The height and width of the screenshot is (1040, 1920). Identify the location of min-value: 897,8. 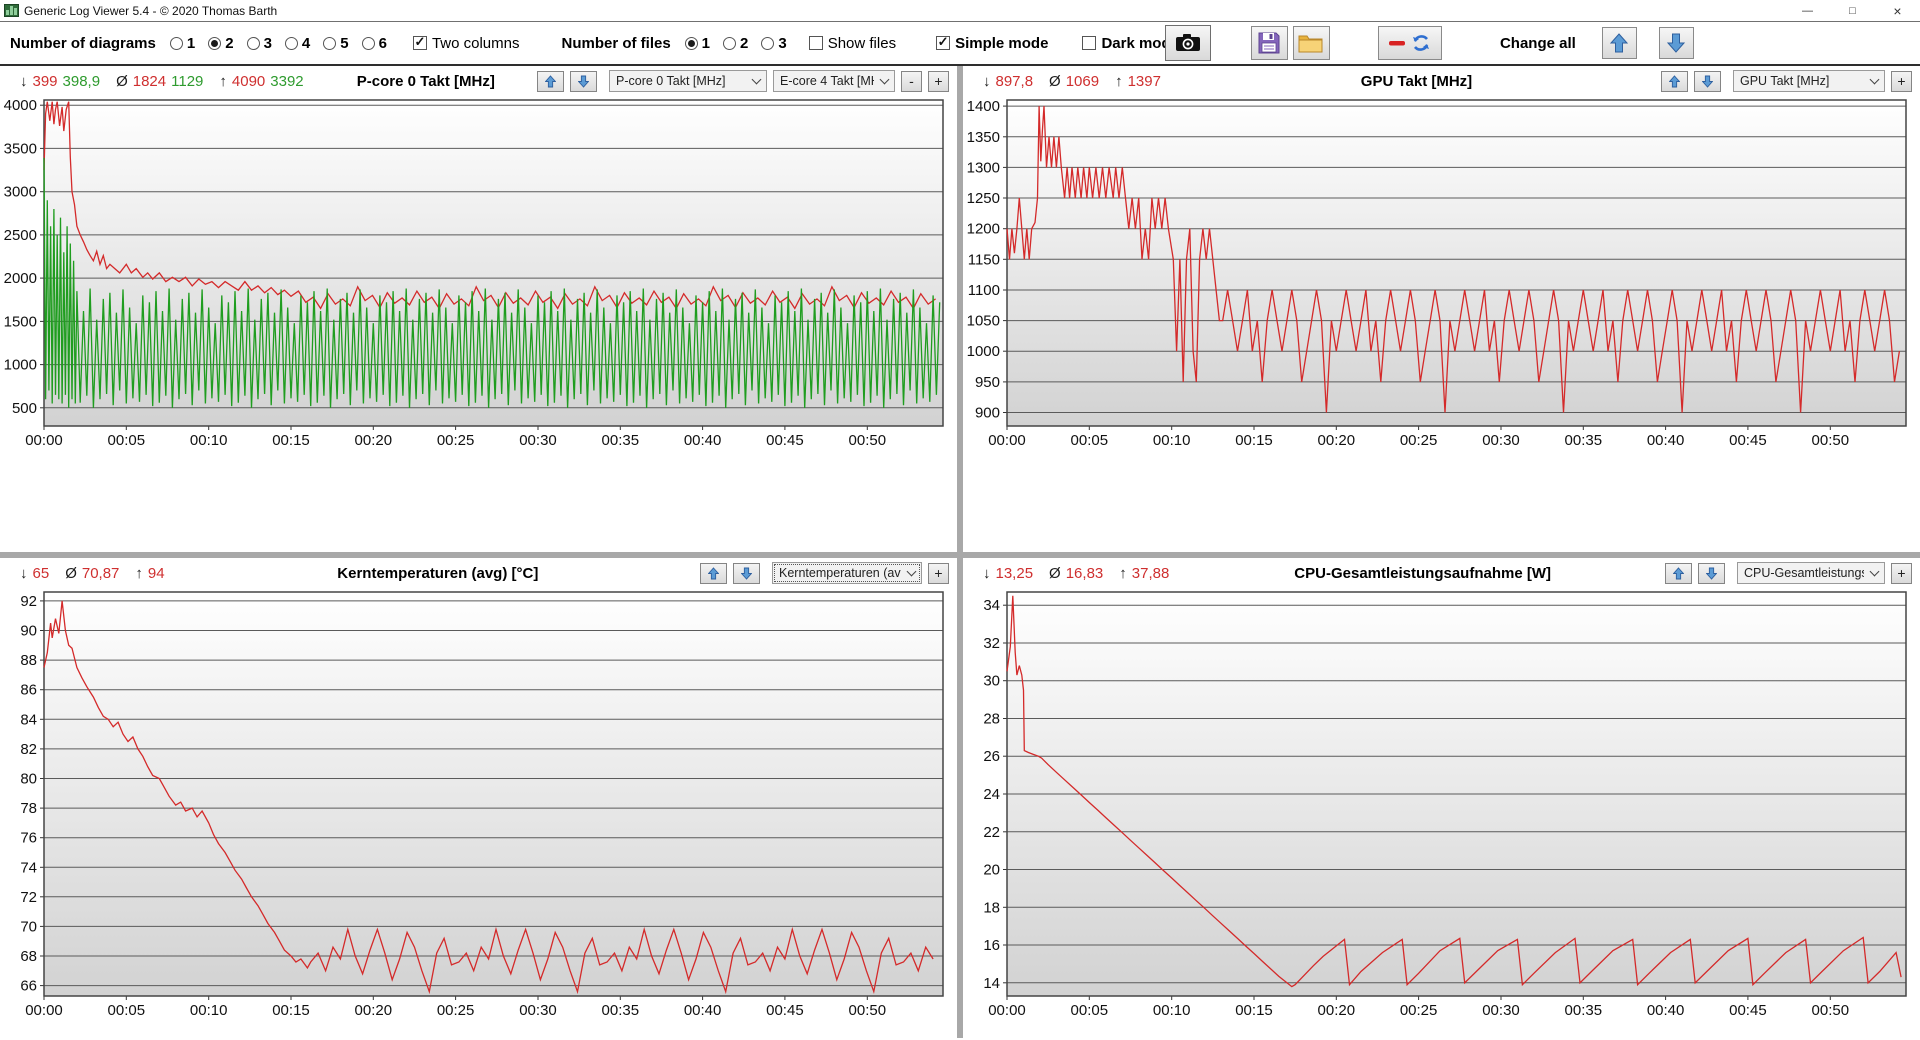
(1014, 81).